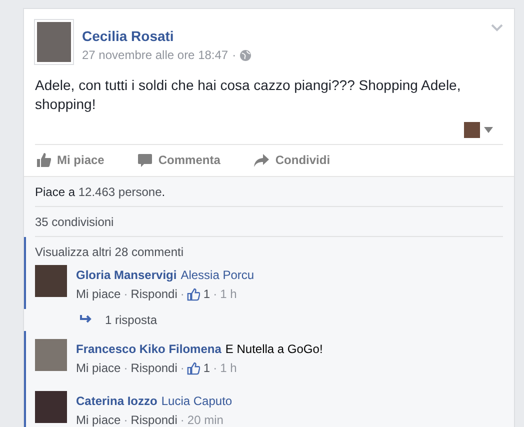  What do you see at coordinates (488, 130) in the screenshot?
I see `caret-down-icon` at bounding box center [488, 130].